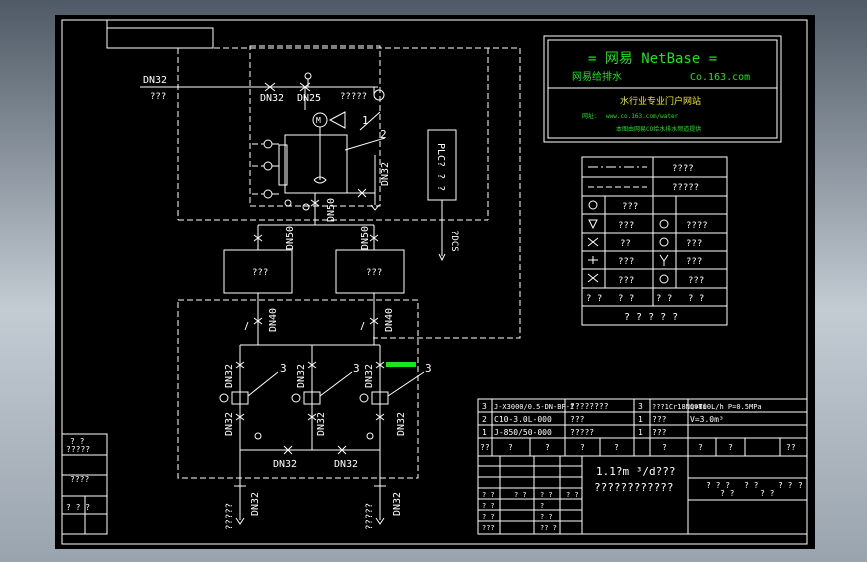 The height and width of the screenshot is (562, 867). I want to click on title-right-val-1: ? ?, so click(767, 493).